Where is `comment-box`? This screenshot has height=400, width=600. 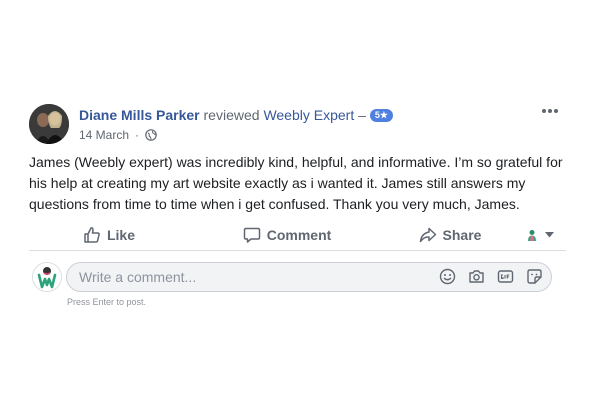 comment-box is located at coordinates (309, 277).